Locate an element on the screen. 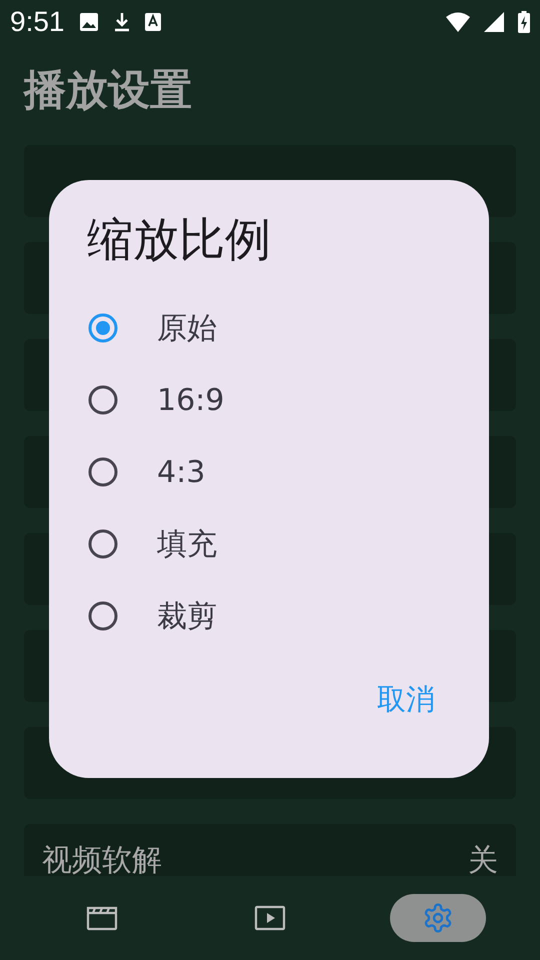 The width and height of the screenshot is (540, 960). font-icon is located at coordinates (152, 22).